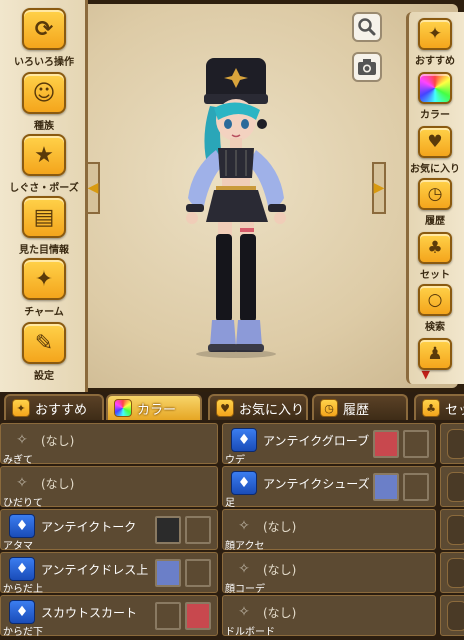 The image size is (464, 640). I want to click on right-menu-button-7: ♟, so click(435, 354).